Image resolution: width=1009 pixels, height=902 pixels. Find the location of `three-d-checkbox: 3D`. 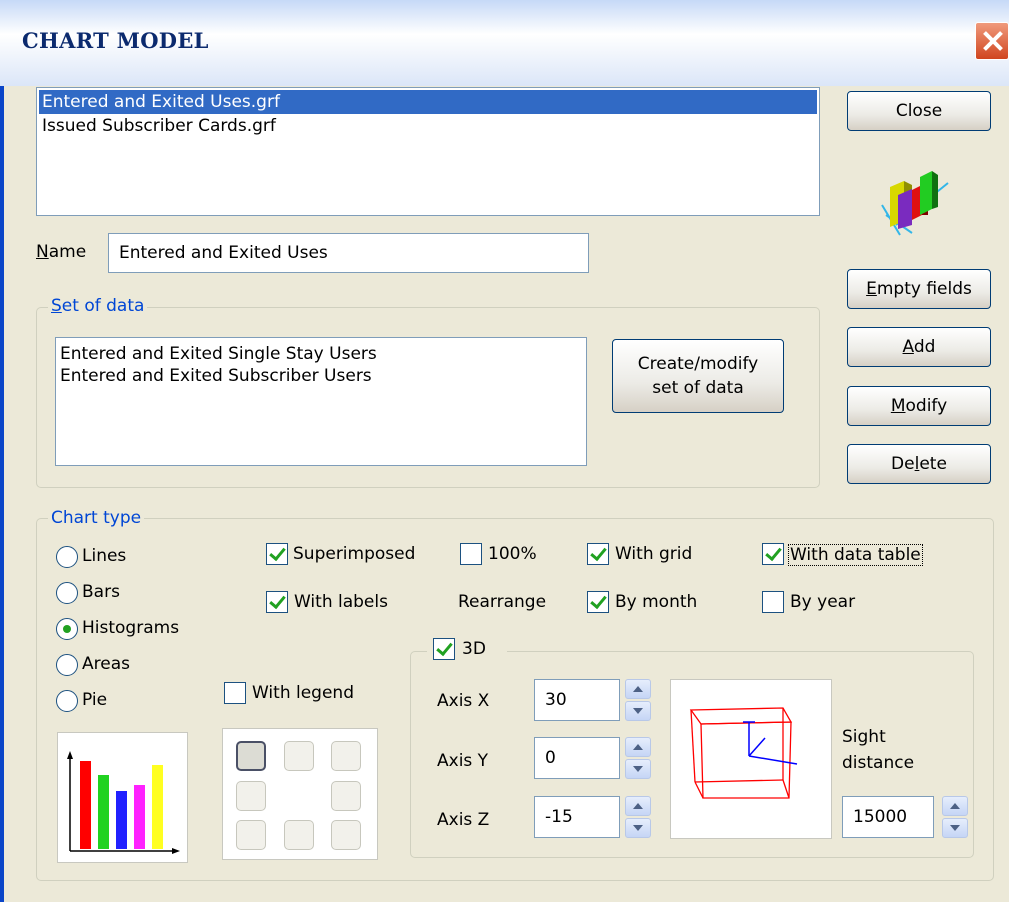

three-d-checkbox: 3D is located at coordinates (467, 651).